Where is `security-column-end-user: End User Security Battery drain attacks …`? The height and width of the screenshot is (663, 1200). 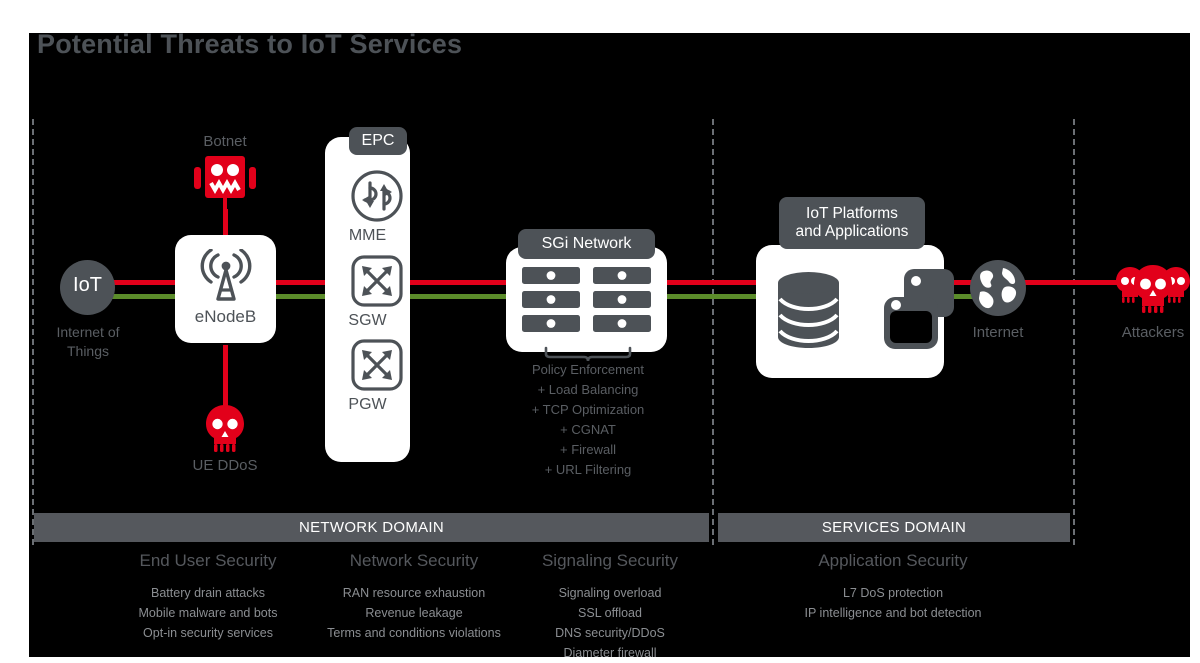
security-column-end-user: End User Security Battery drain attacks … is located at coordinates (208, 597).